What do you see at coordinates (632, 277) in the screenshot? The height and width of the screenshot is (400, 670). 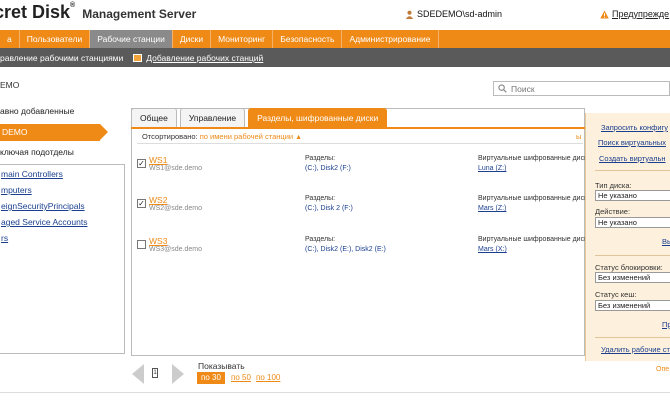 I see `lock-status-select: Без изменений` at bounding box center [632, 277].